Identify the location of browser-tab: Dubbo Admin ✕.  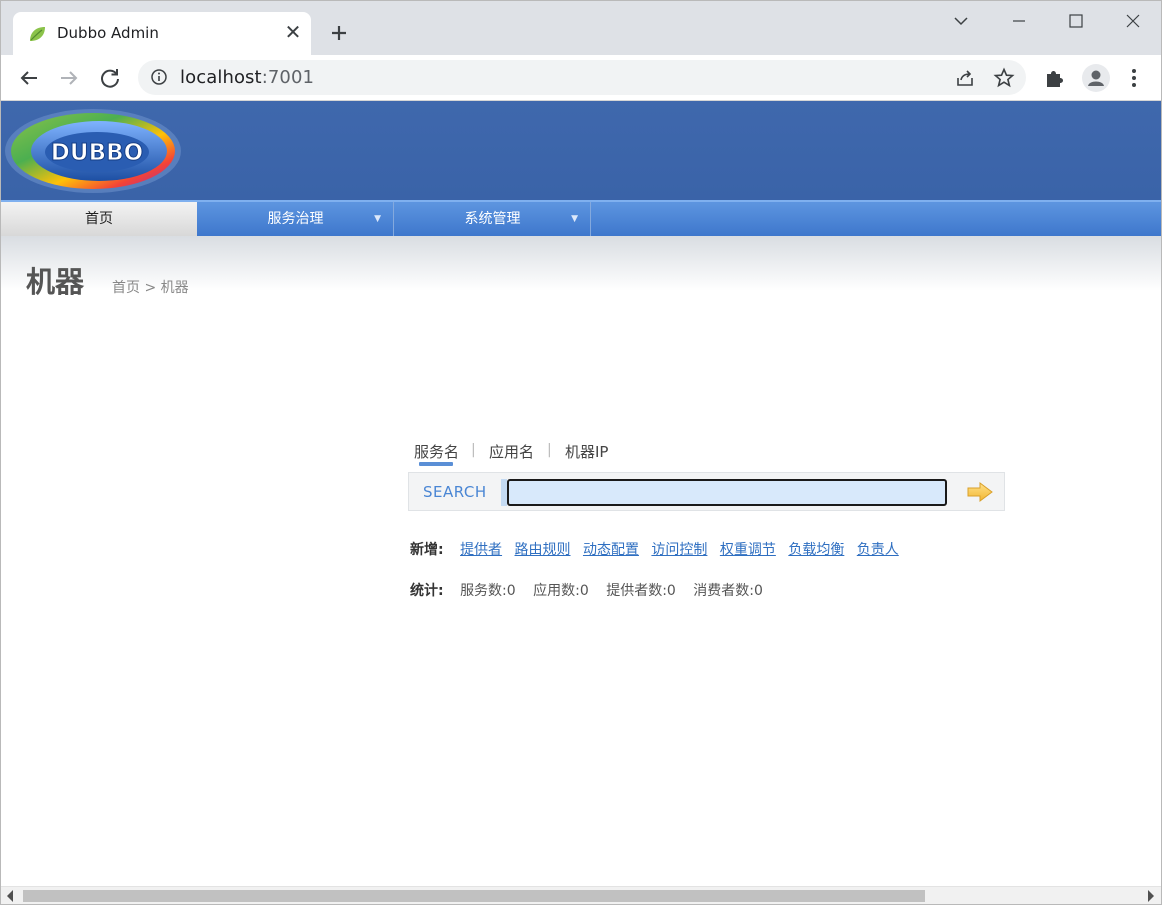
(162, 33).